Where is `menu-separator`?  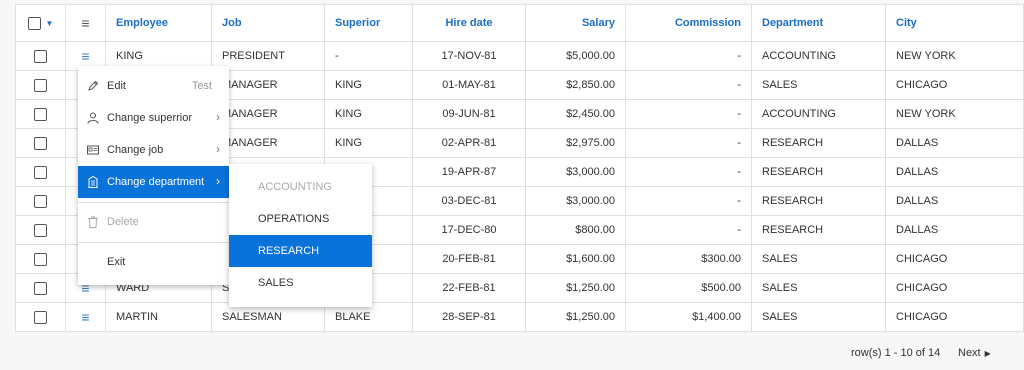
menu-separator is located at coordinates (153, 242).